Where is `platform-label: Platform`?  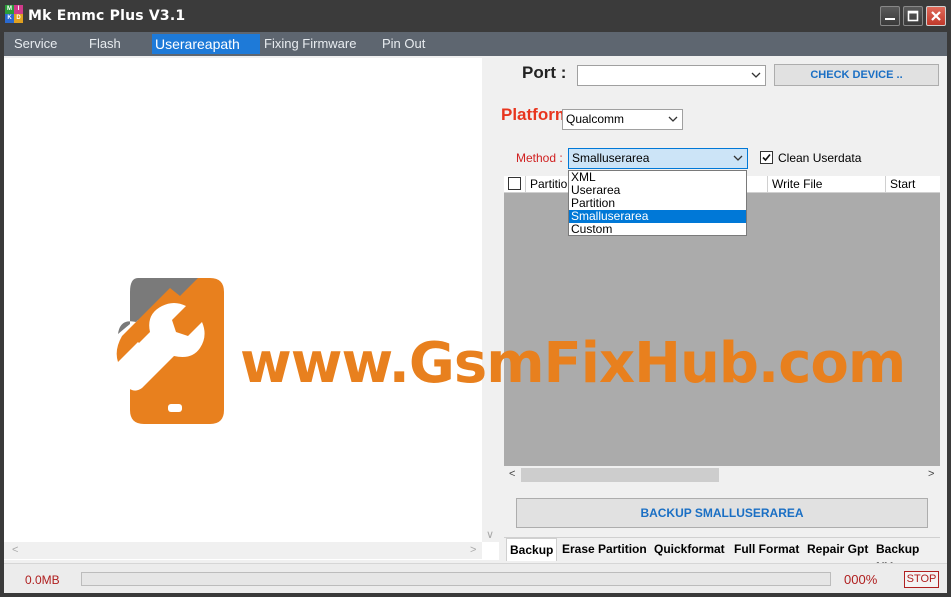 platform-label: Platform is located at coordinates (535, 114).